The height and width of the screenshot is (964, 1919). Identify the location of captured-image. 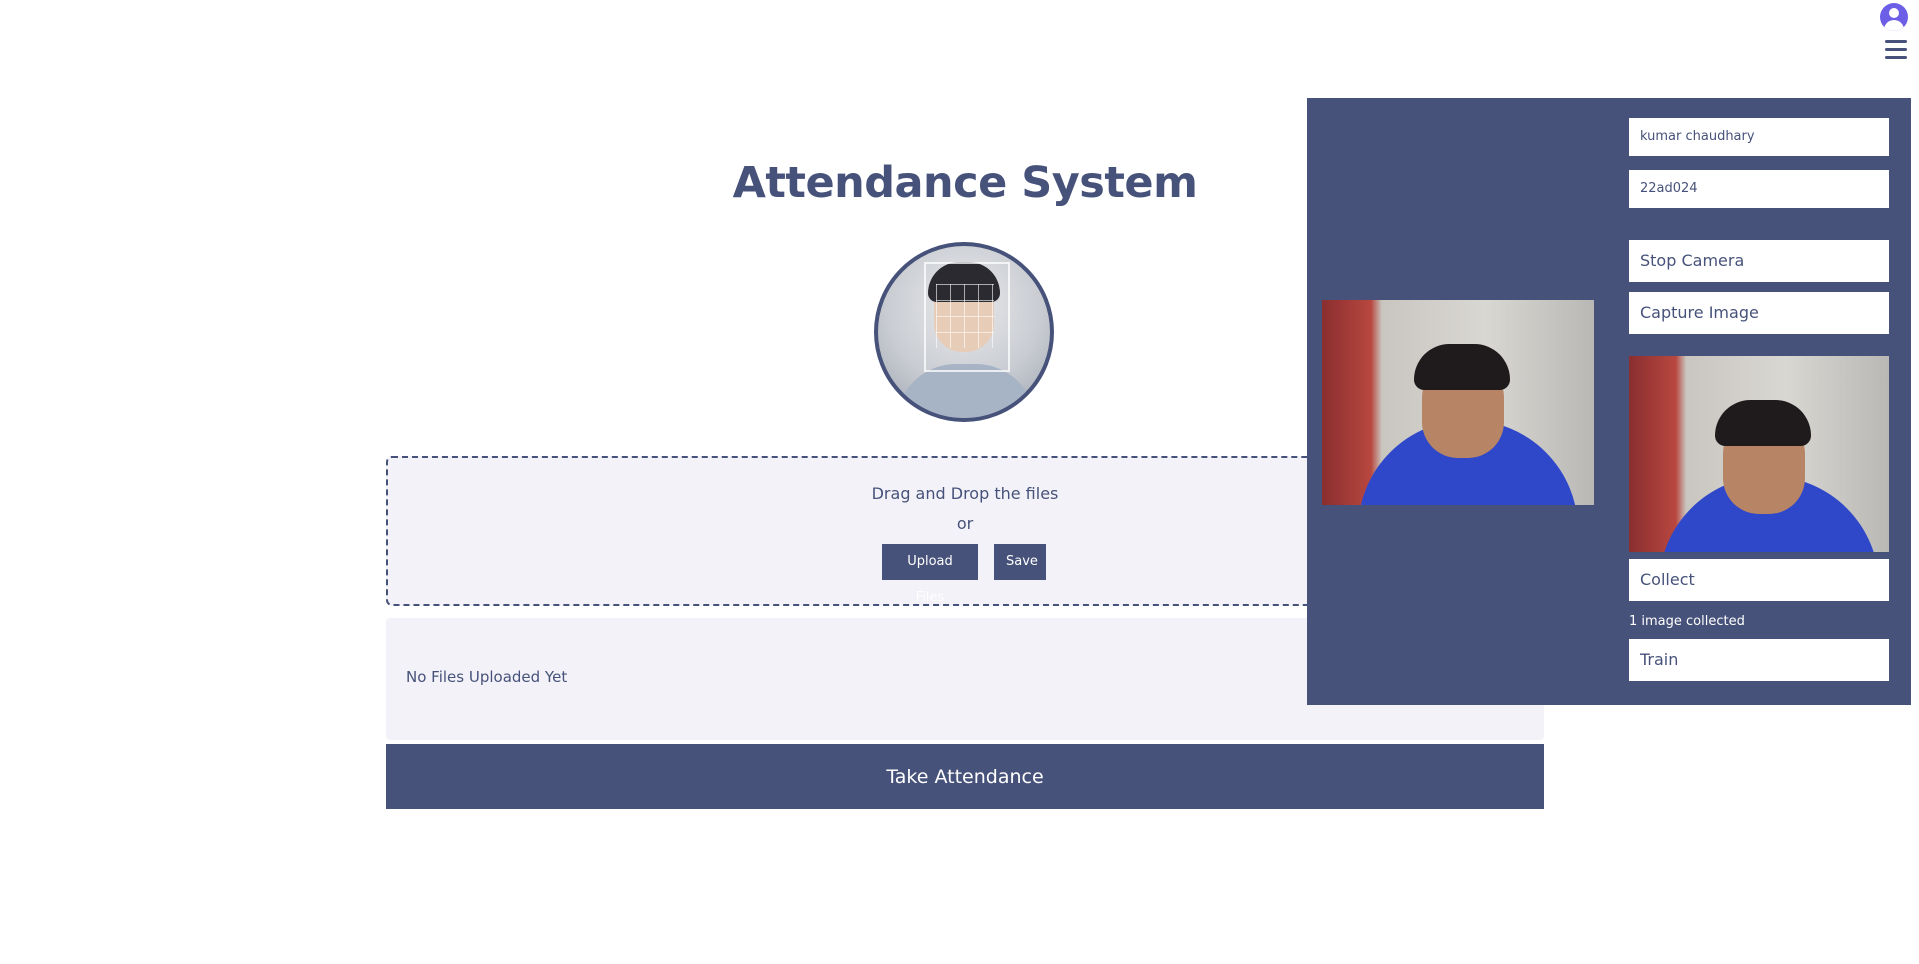
(1759, 454).